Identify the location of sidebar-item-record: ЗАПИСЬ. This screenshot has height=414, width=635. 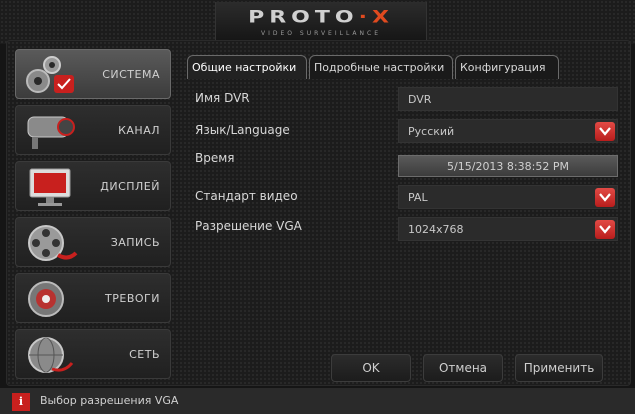
(93, 242).